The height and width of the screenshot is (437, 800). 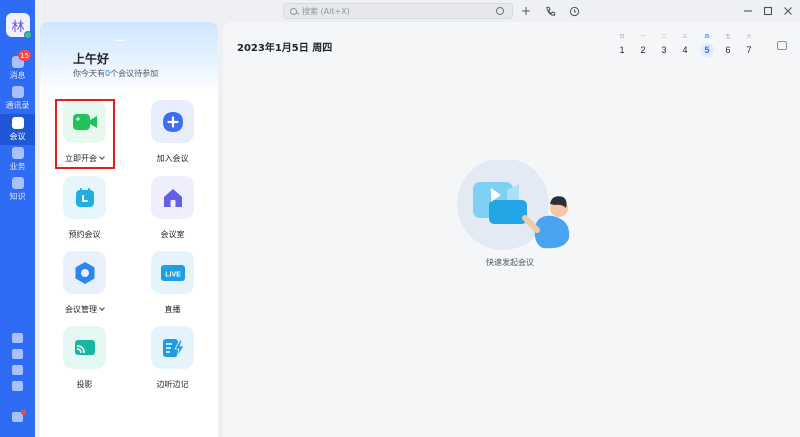 I want to click on week-day: 日1, so click(x=622, y=45).